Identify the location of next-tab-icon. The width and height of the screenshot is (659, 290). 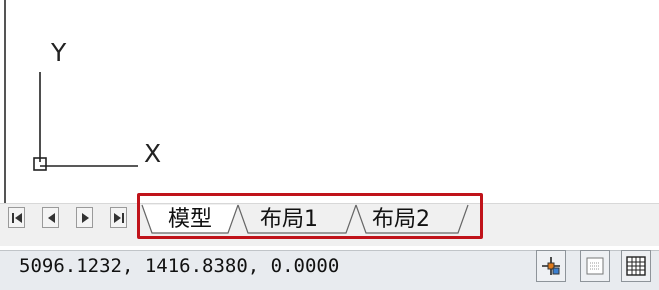
(85, 218).